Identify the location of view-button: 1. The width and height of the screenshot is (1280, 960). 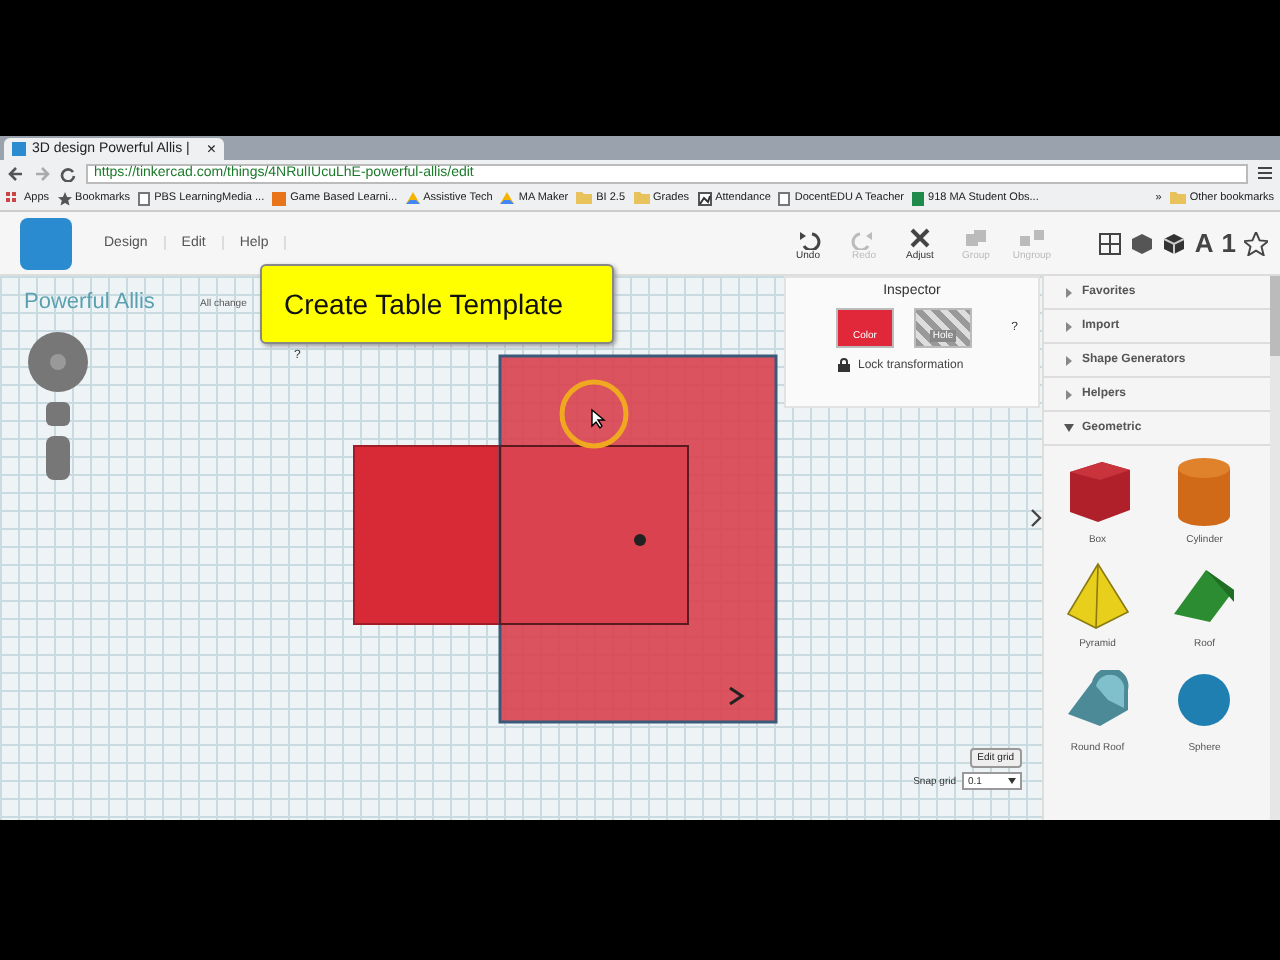
(1228, 243).